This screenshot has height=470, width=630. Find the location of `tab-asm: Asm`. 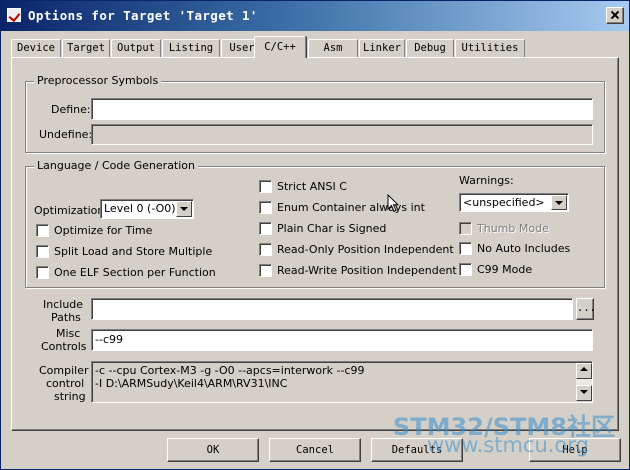

tab-asm: Asm is located at coordinates (333, 48).